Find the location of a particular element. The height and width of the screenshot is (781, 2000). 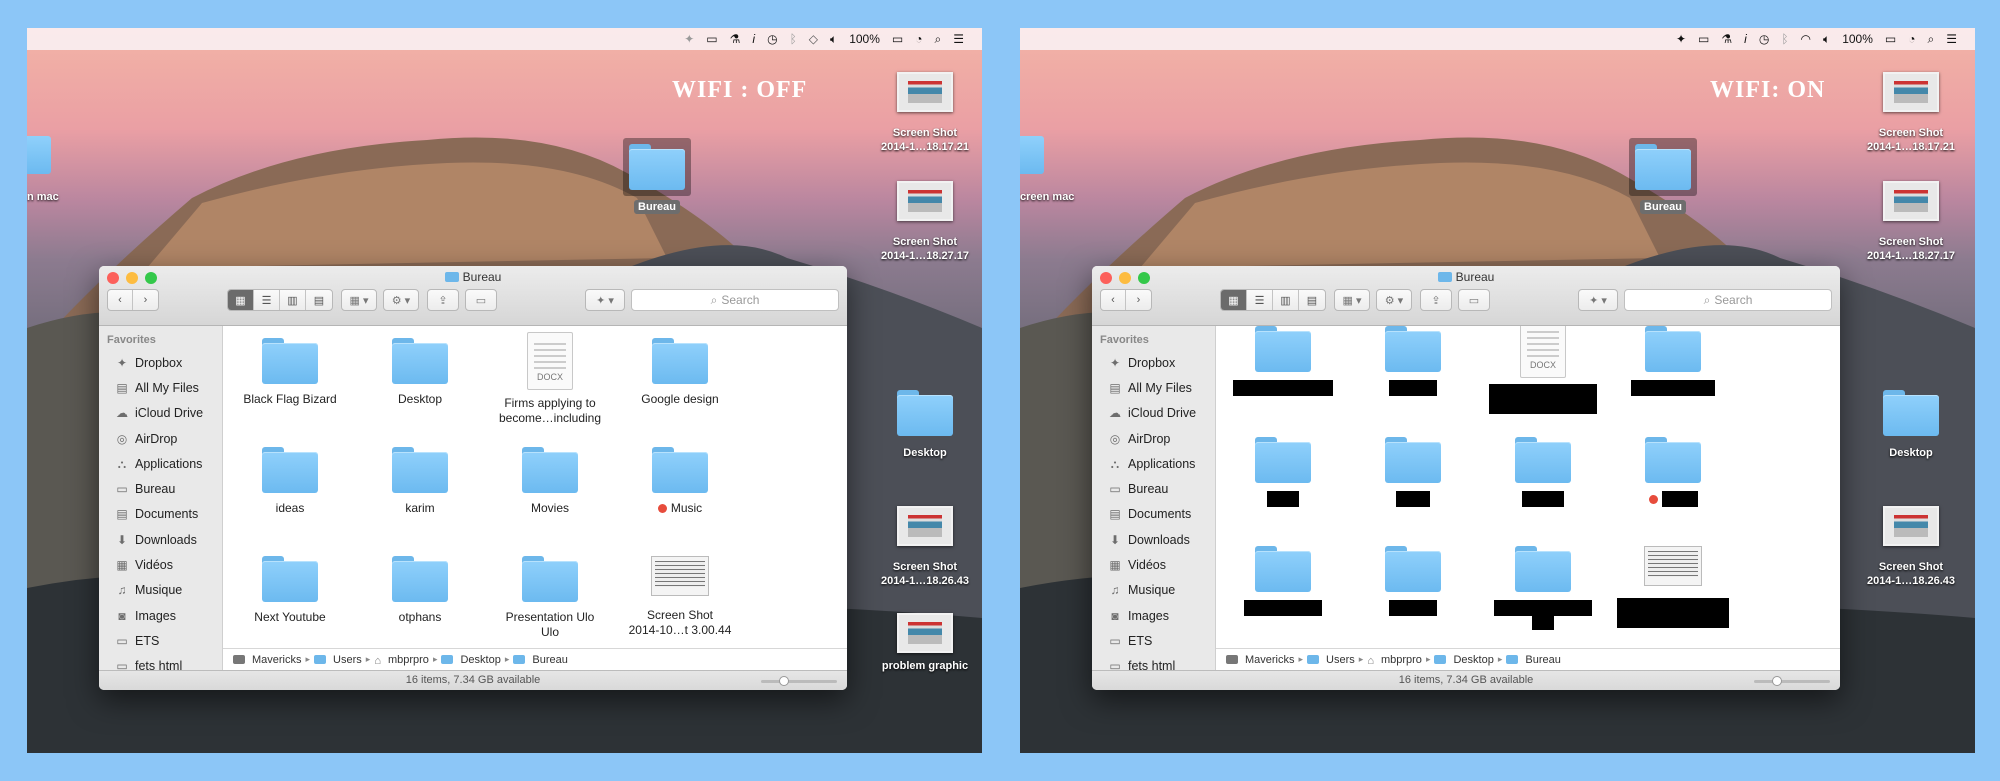

sidebar-item-vid-os: ▦ Vidéos is located at coordinates (1153, 564).